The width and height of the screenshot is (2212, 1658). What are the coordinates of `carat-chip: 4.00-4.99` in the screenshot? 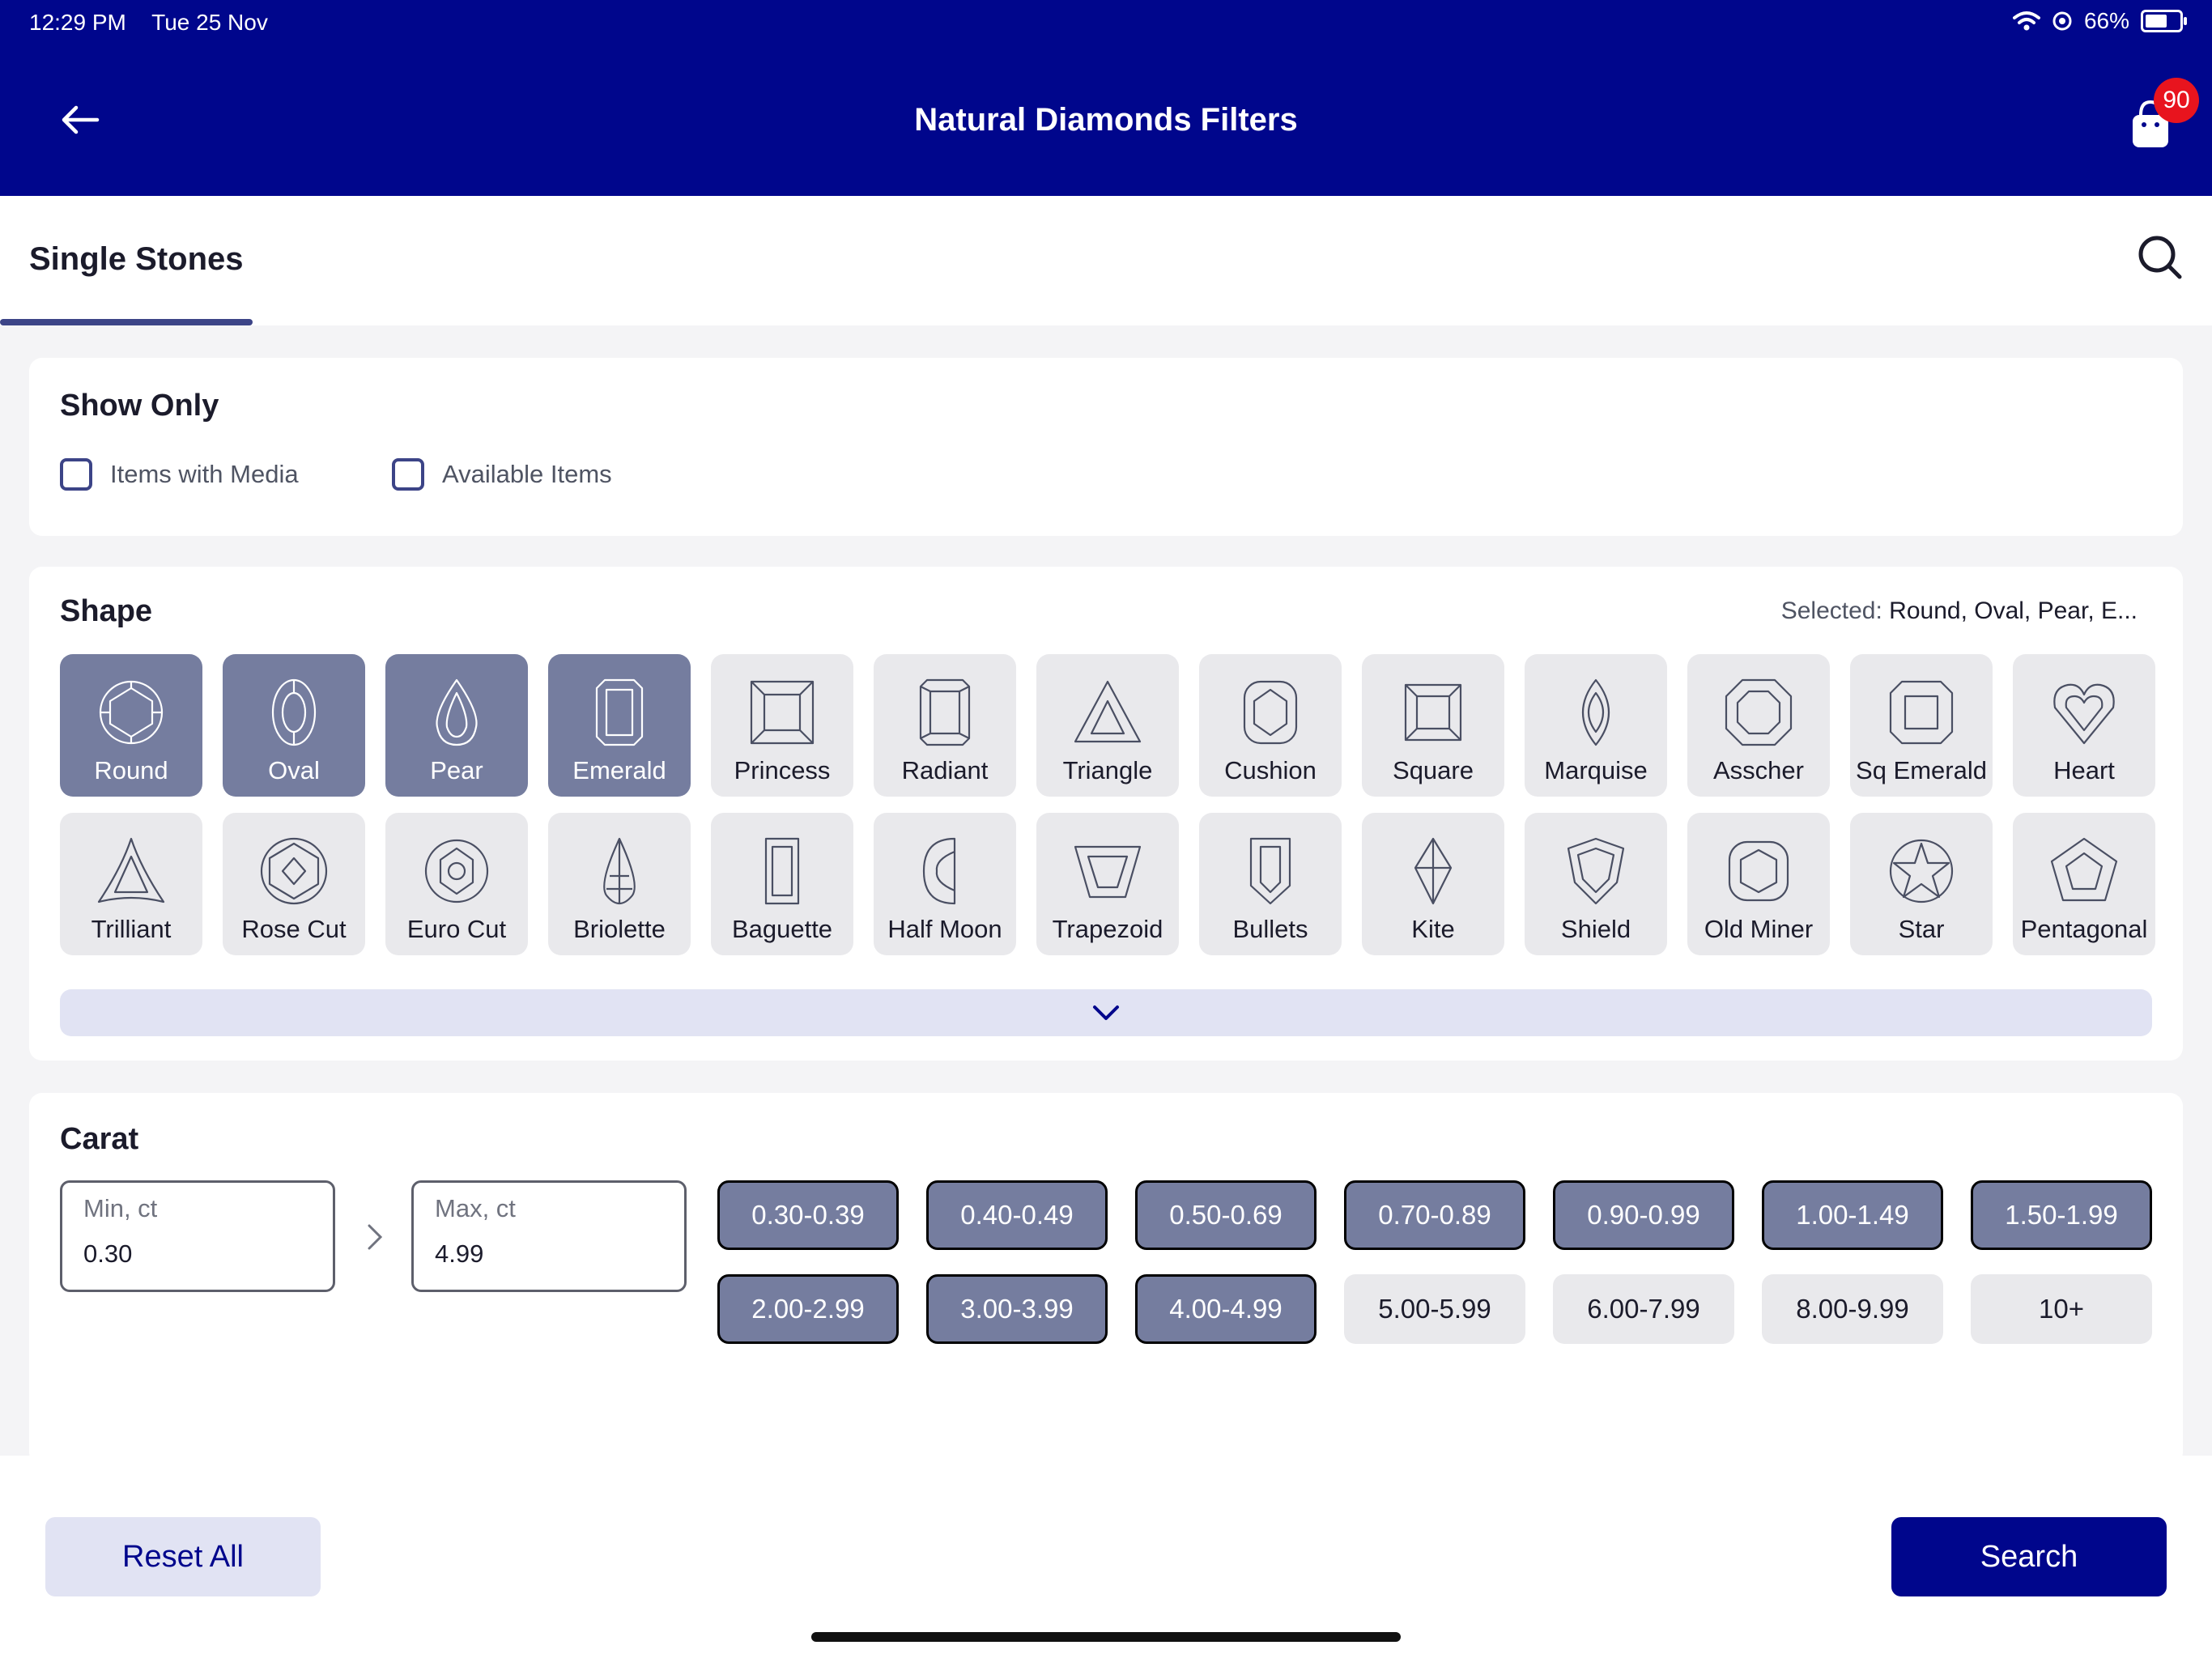 It's located at (1226, 1309).